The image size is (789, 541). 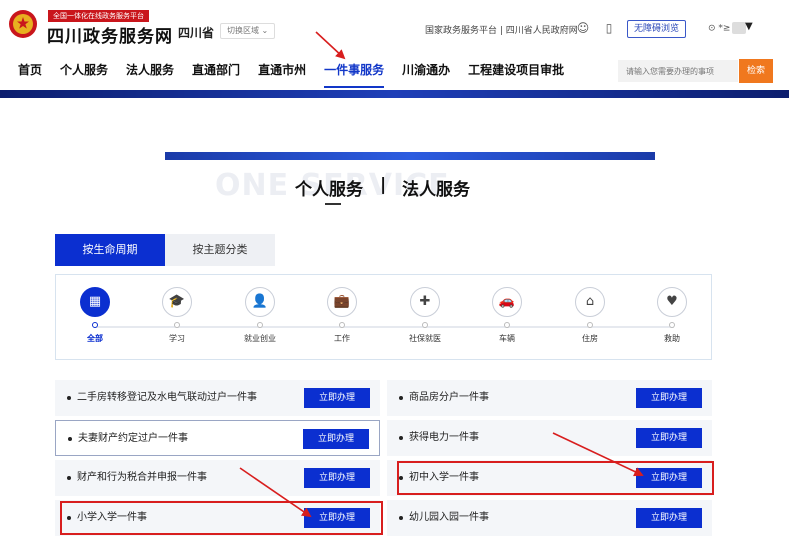 What do you see at coordinates (133, 439) in the screenshot?
I see `item-title: 夫妻财产约定过户一件事` at bounding box center [133, 439].